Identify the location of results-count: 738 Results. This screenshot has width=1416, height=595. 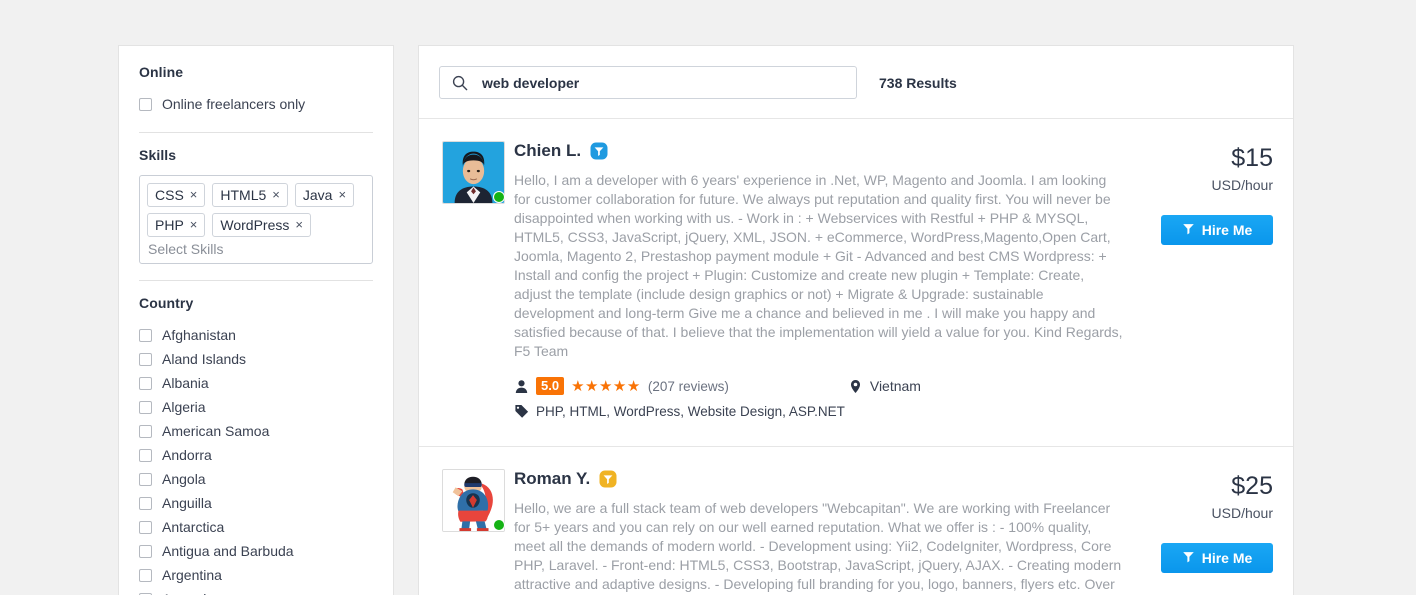
(918, 82).